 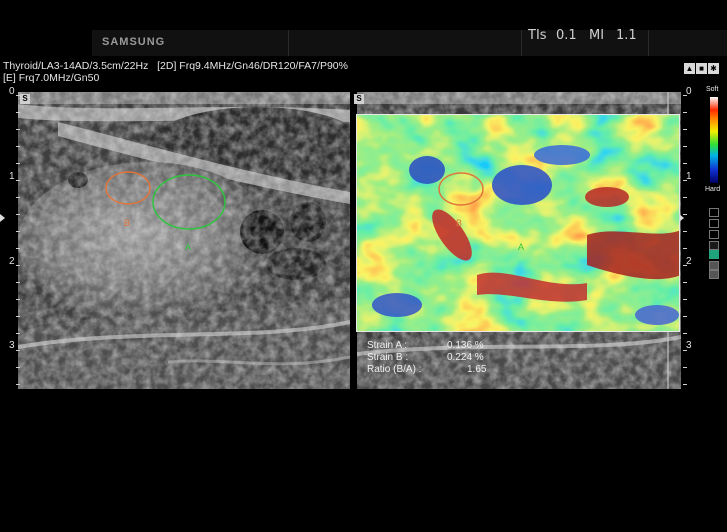 What do you see at coordinates (387, 345) in the screenshot?
I see `strain-a-label: Strain A :` at bounding box center [387, 345].